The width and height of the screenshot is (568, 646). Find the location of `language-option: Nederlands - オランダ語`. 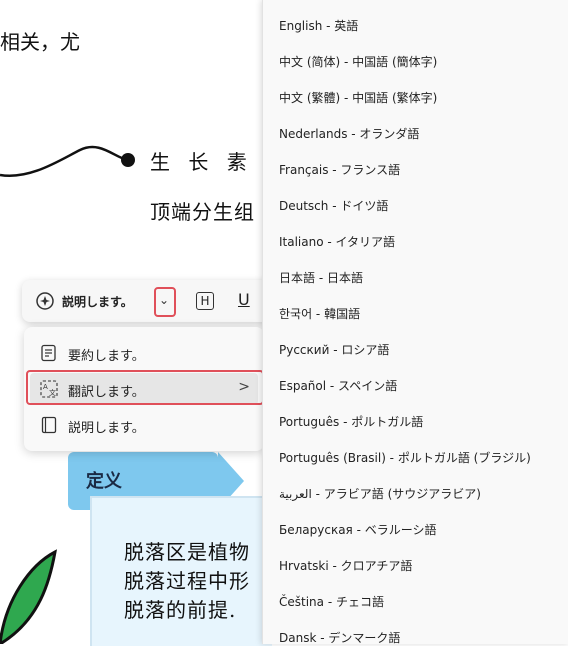

language-option: Nederlands - オランダ語 is located at coordinates (349, 133).